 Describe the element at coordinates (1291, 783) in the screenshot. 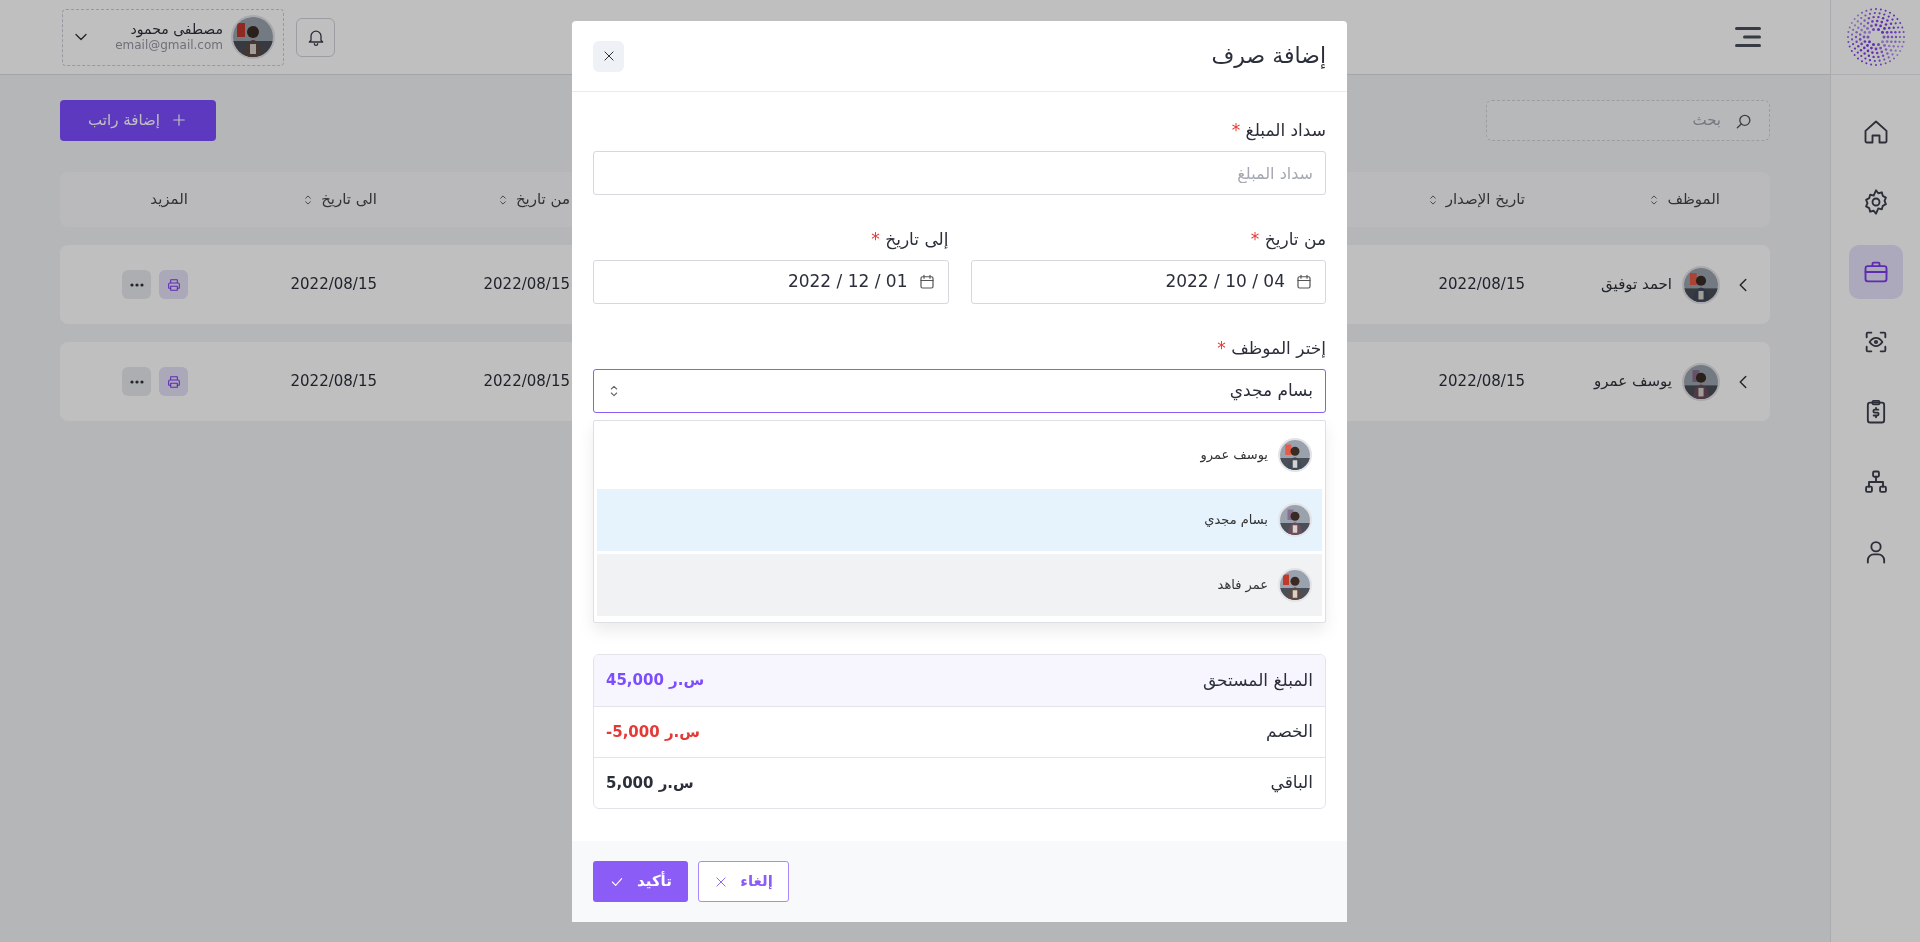

I see `summary-label: الباقي` at that location.